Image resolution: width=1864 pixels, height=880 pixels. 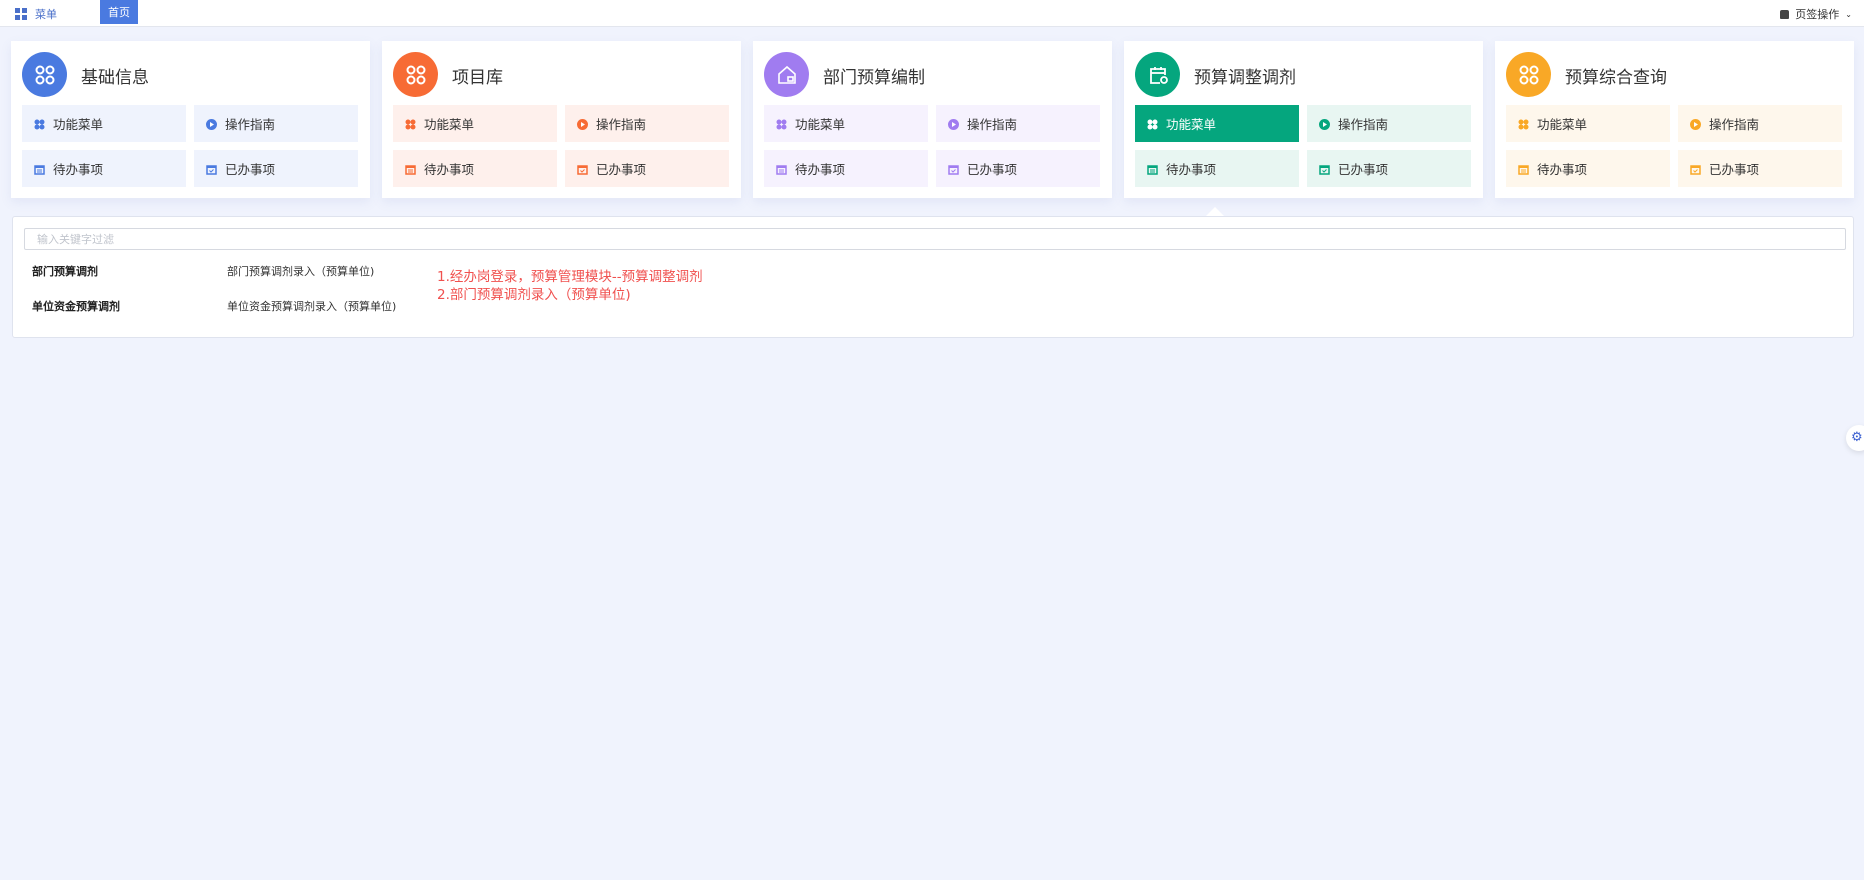 I want to click on menu-link: 单位资金预算调剂录入（预算单位), so click(x=311, y=306).